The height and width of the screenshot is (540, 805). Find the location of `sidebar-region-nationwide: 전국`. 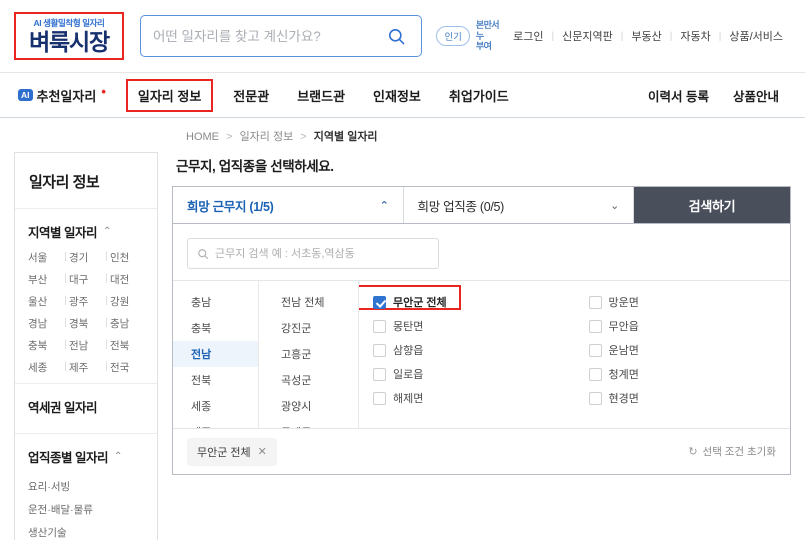

sidebar-region-nationwide: 전국 is located at coordinates (127, 367).